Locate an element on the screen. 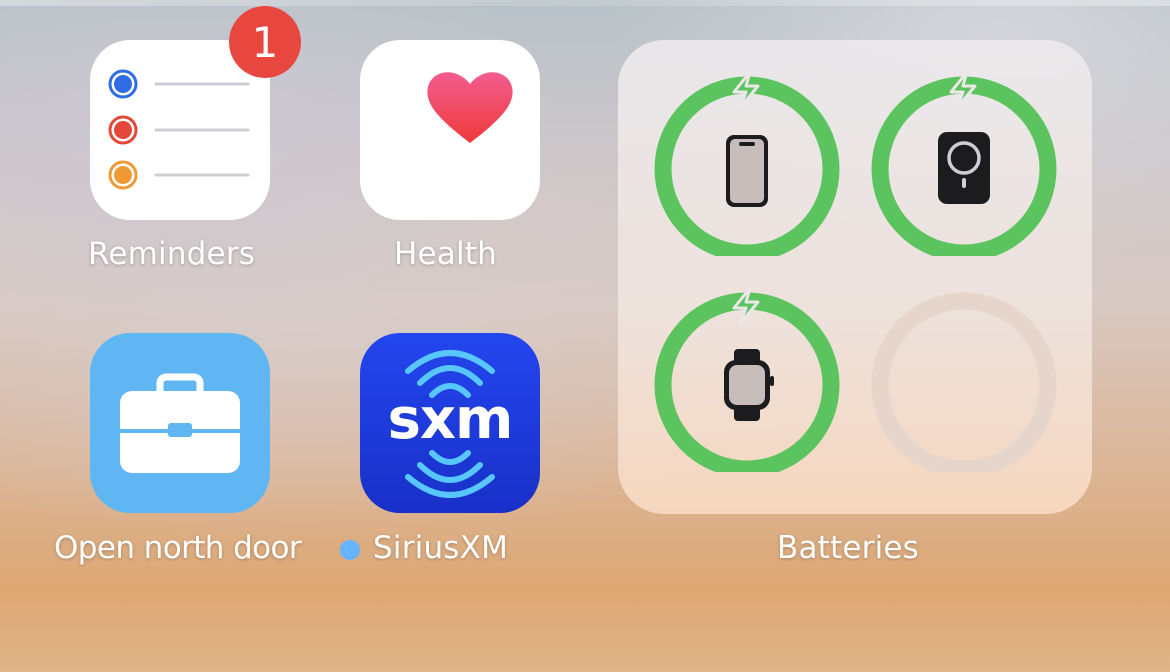 The height and width of the screenshot is (672, 1170). battery-ring-watch is located at coordinates (747, 379).